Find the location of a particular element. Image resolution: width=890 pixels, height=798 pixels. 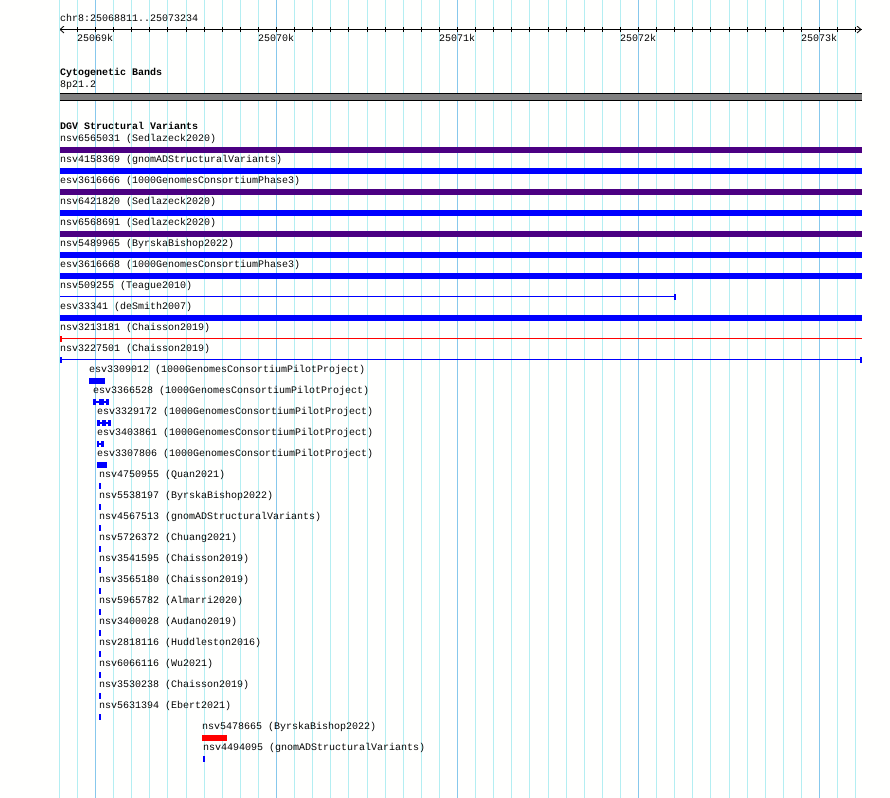

feature-label: nsv5489965 (ByrskaBishop2022) is located at coordinates (147, 245).